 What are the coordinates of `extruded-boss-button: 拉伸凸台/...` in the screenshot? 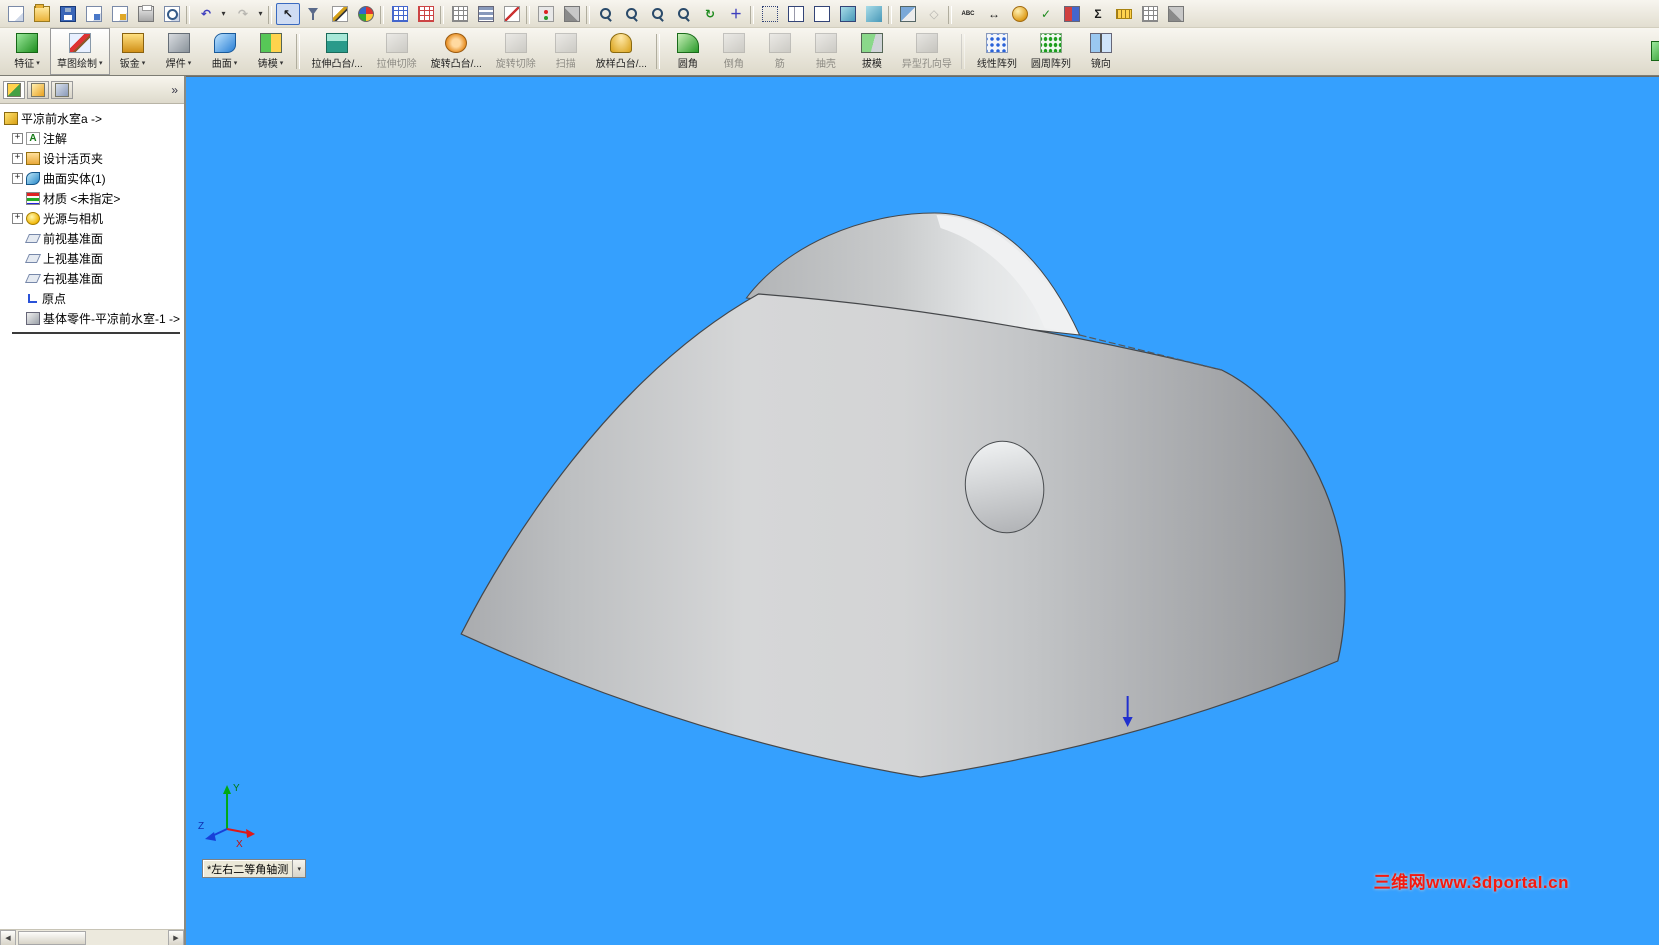 It's located at (337, 51).